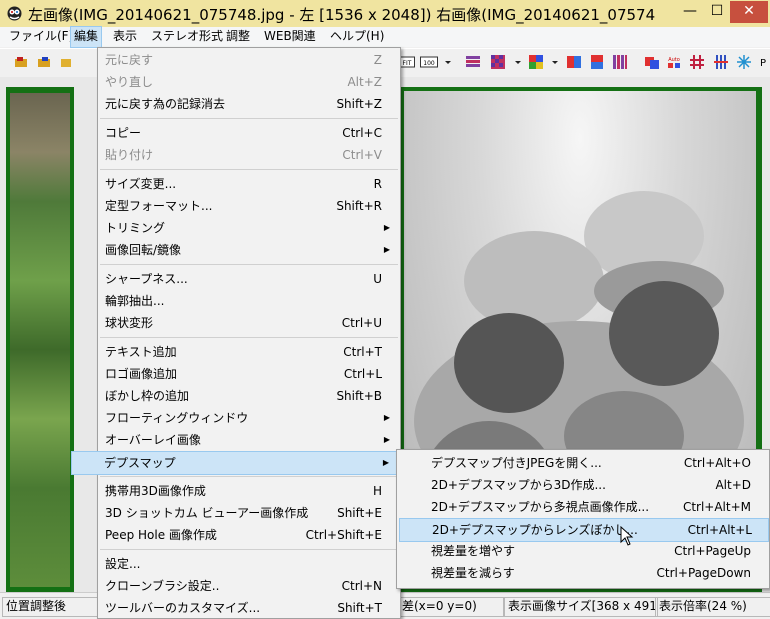  Describe the element at coordinates (583, 485) in the screenshot. I see `submenu-create-3d: 2D+デプスマップから3D作成... Alt+D` at that location.